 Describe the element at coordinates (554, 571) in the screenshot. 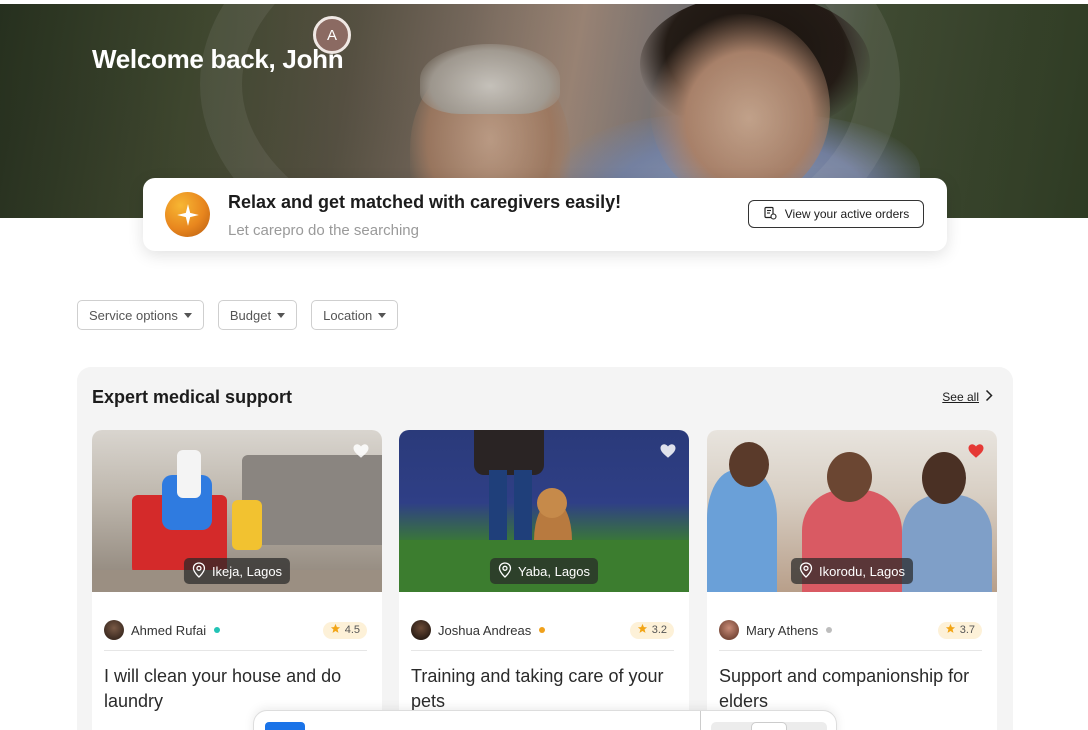

I see `location-label: Yaba, Lagos` at that location.